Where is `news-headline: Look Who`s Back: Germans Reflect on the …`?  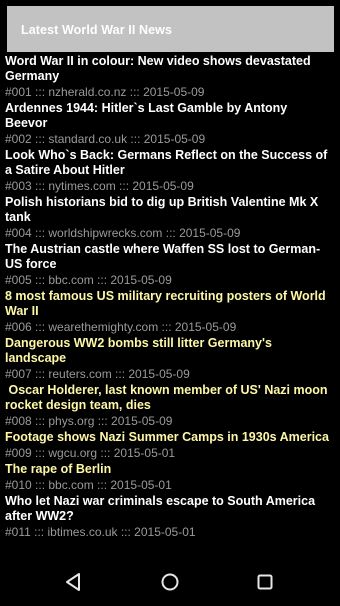 news-headline: Look Who`s Back: Germans Reflect on the … is located at coordinates (168, 163).